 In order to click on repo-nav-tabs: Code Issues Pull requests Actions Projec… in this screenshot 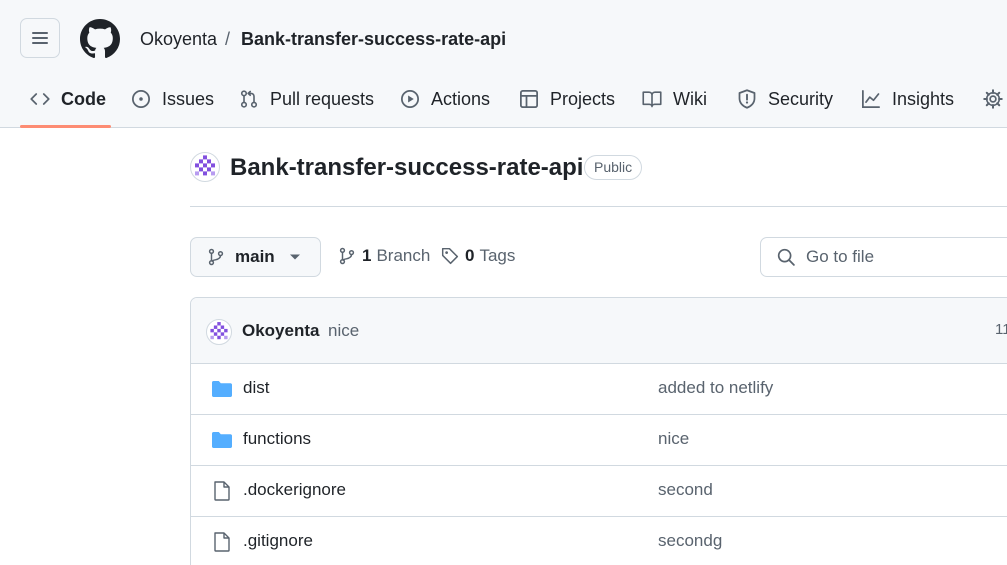, I will do `click(503, 103)`.